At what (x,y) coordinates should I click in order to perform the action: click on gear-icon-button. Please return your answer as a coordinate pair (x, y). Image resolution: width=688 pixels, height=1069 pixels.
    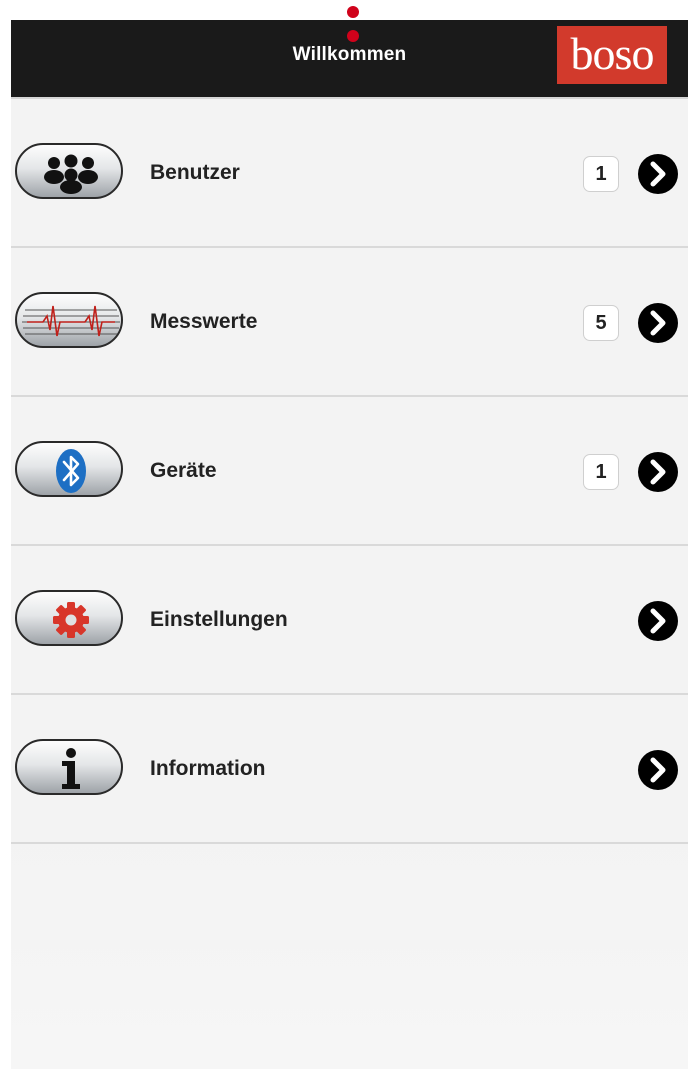
    Looking at the image, I should click on (69, 618).